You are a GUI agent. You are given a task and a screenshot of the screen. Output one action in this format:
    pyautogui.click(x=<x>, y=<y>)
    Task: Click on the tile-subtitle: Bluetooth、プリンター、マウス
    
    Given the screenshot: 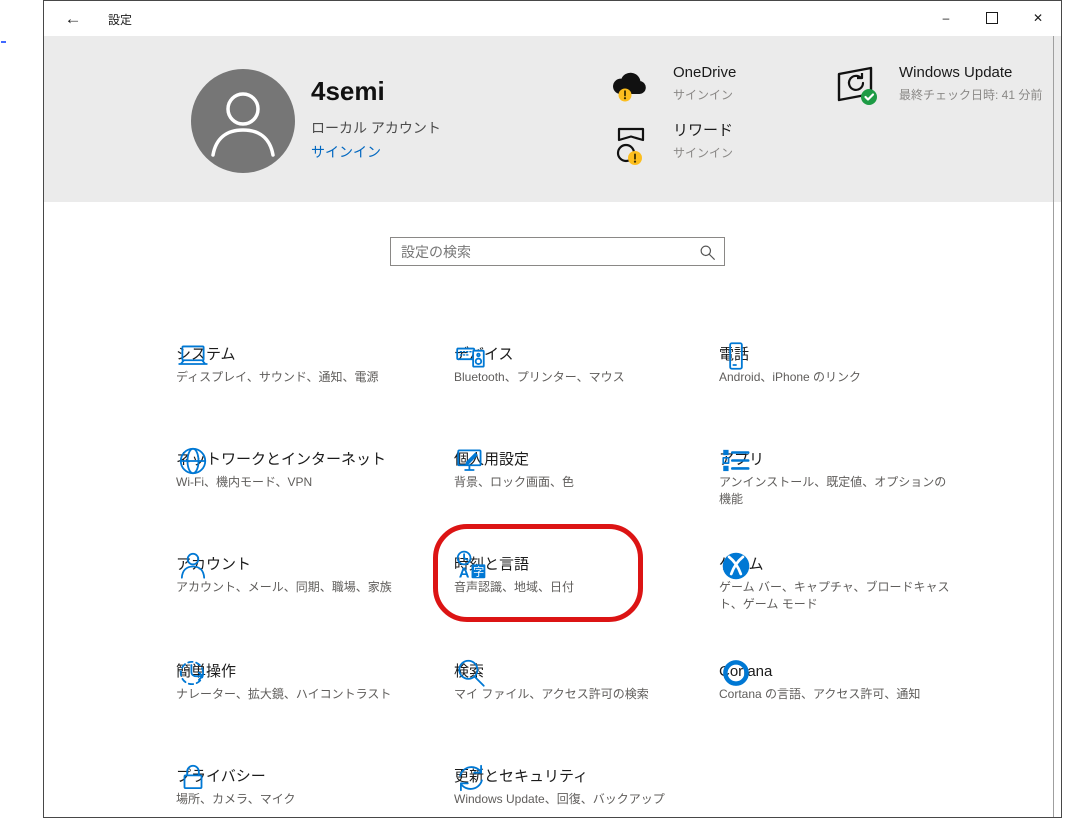 What is the action you would take?
    pyautogui.click(x=539, y=377)
    